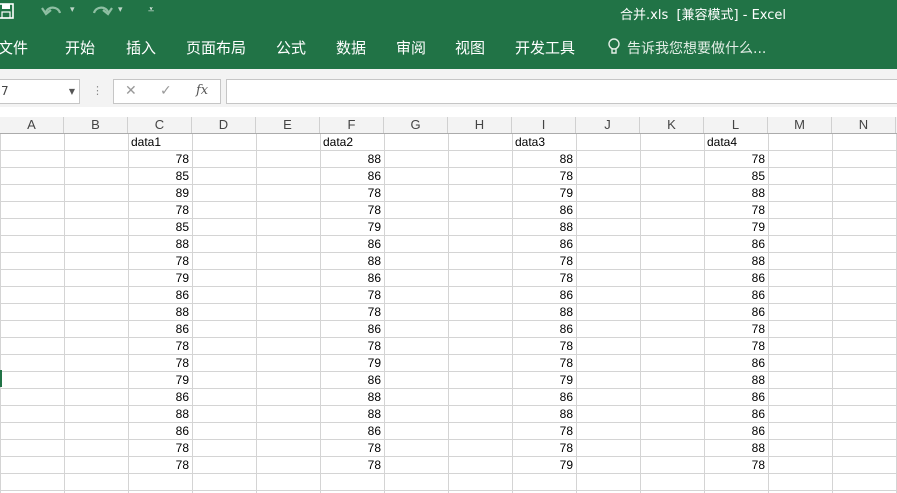 The height and width of the screenshot is (493, 897). Describe the element at coordinates (544, 227) in the screenshot. I see `cell-i-6: 88` at that location.